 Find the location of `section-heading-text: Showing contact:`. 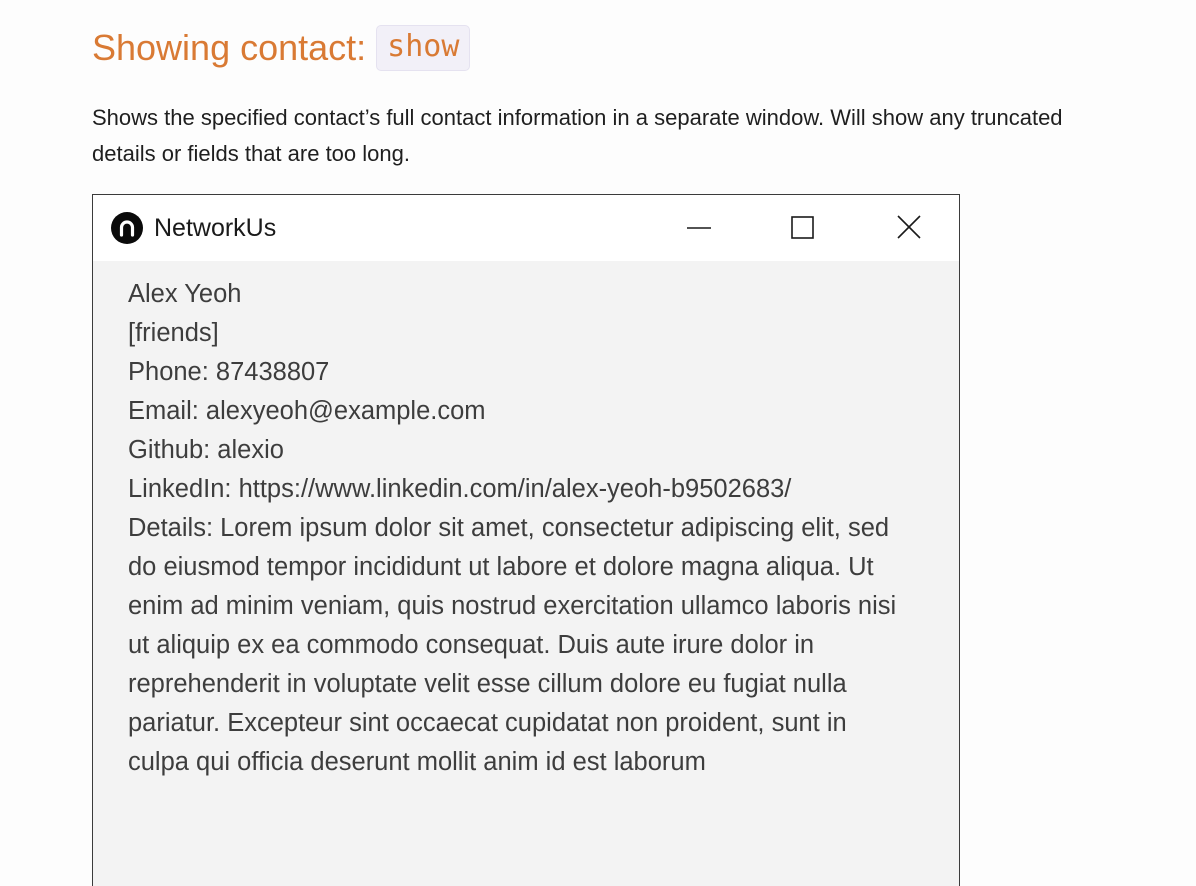

section-heading-text: Showing contact: is located at coordinates (229, 47).